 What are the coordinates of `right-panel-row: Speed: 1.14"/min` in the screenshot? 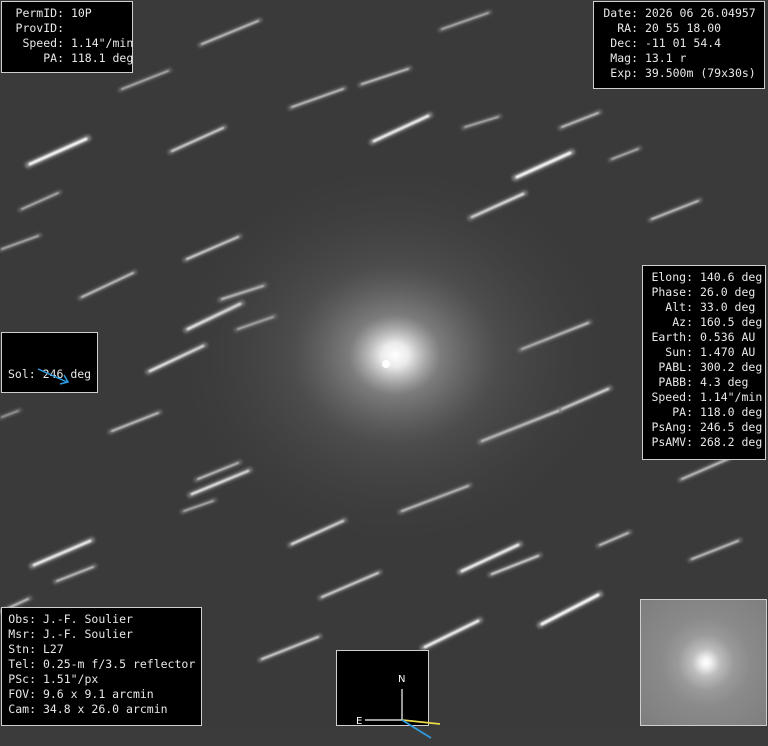 It's located at (706, 397).